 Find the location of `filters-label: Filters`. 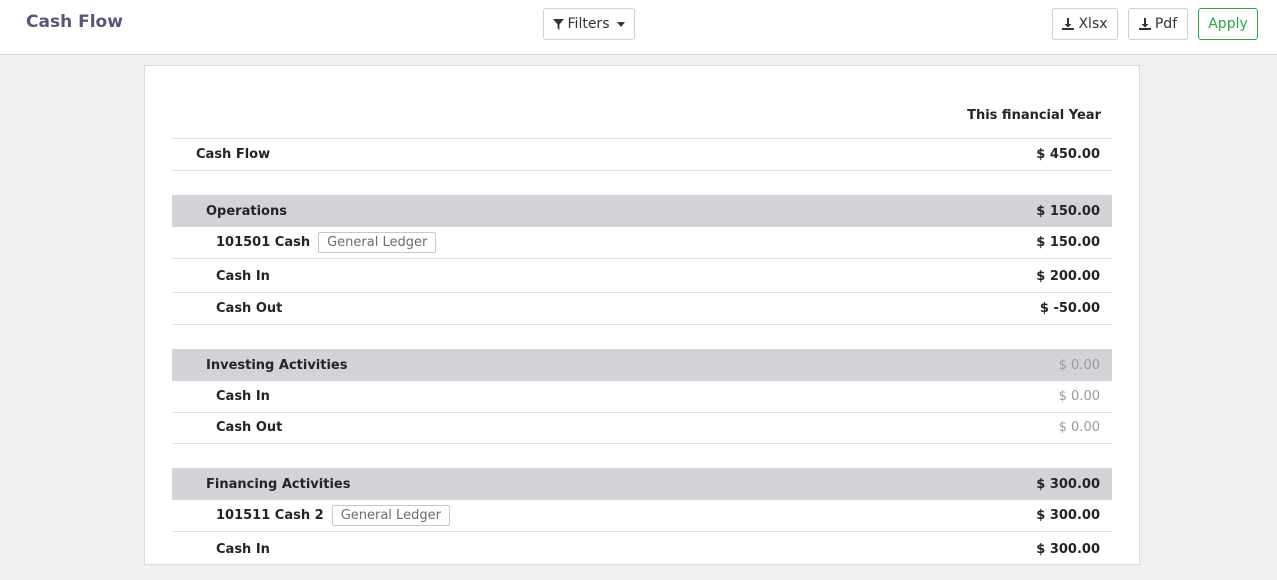

filters-label: Filters is located at coordinates (588, 24).